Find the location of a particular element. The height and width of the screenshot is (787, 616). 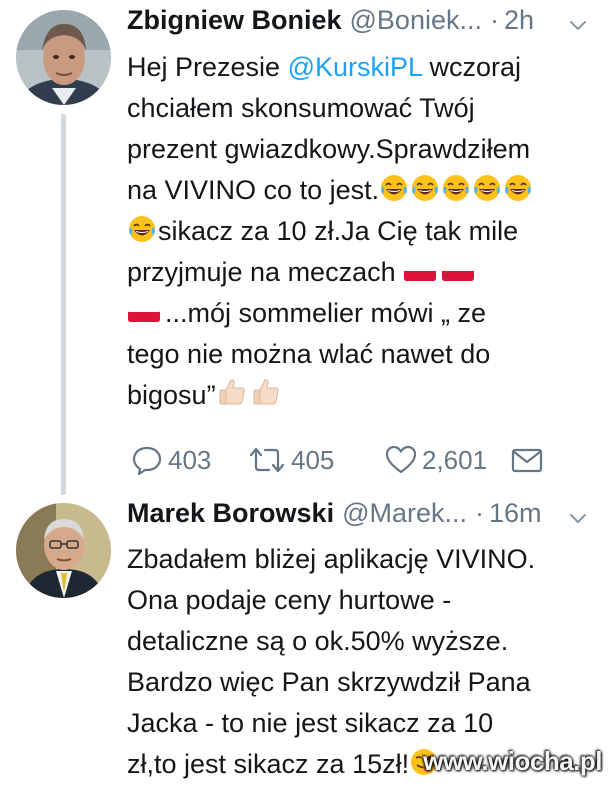

heart-icon is located at coordinates (401, 459).